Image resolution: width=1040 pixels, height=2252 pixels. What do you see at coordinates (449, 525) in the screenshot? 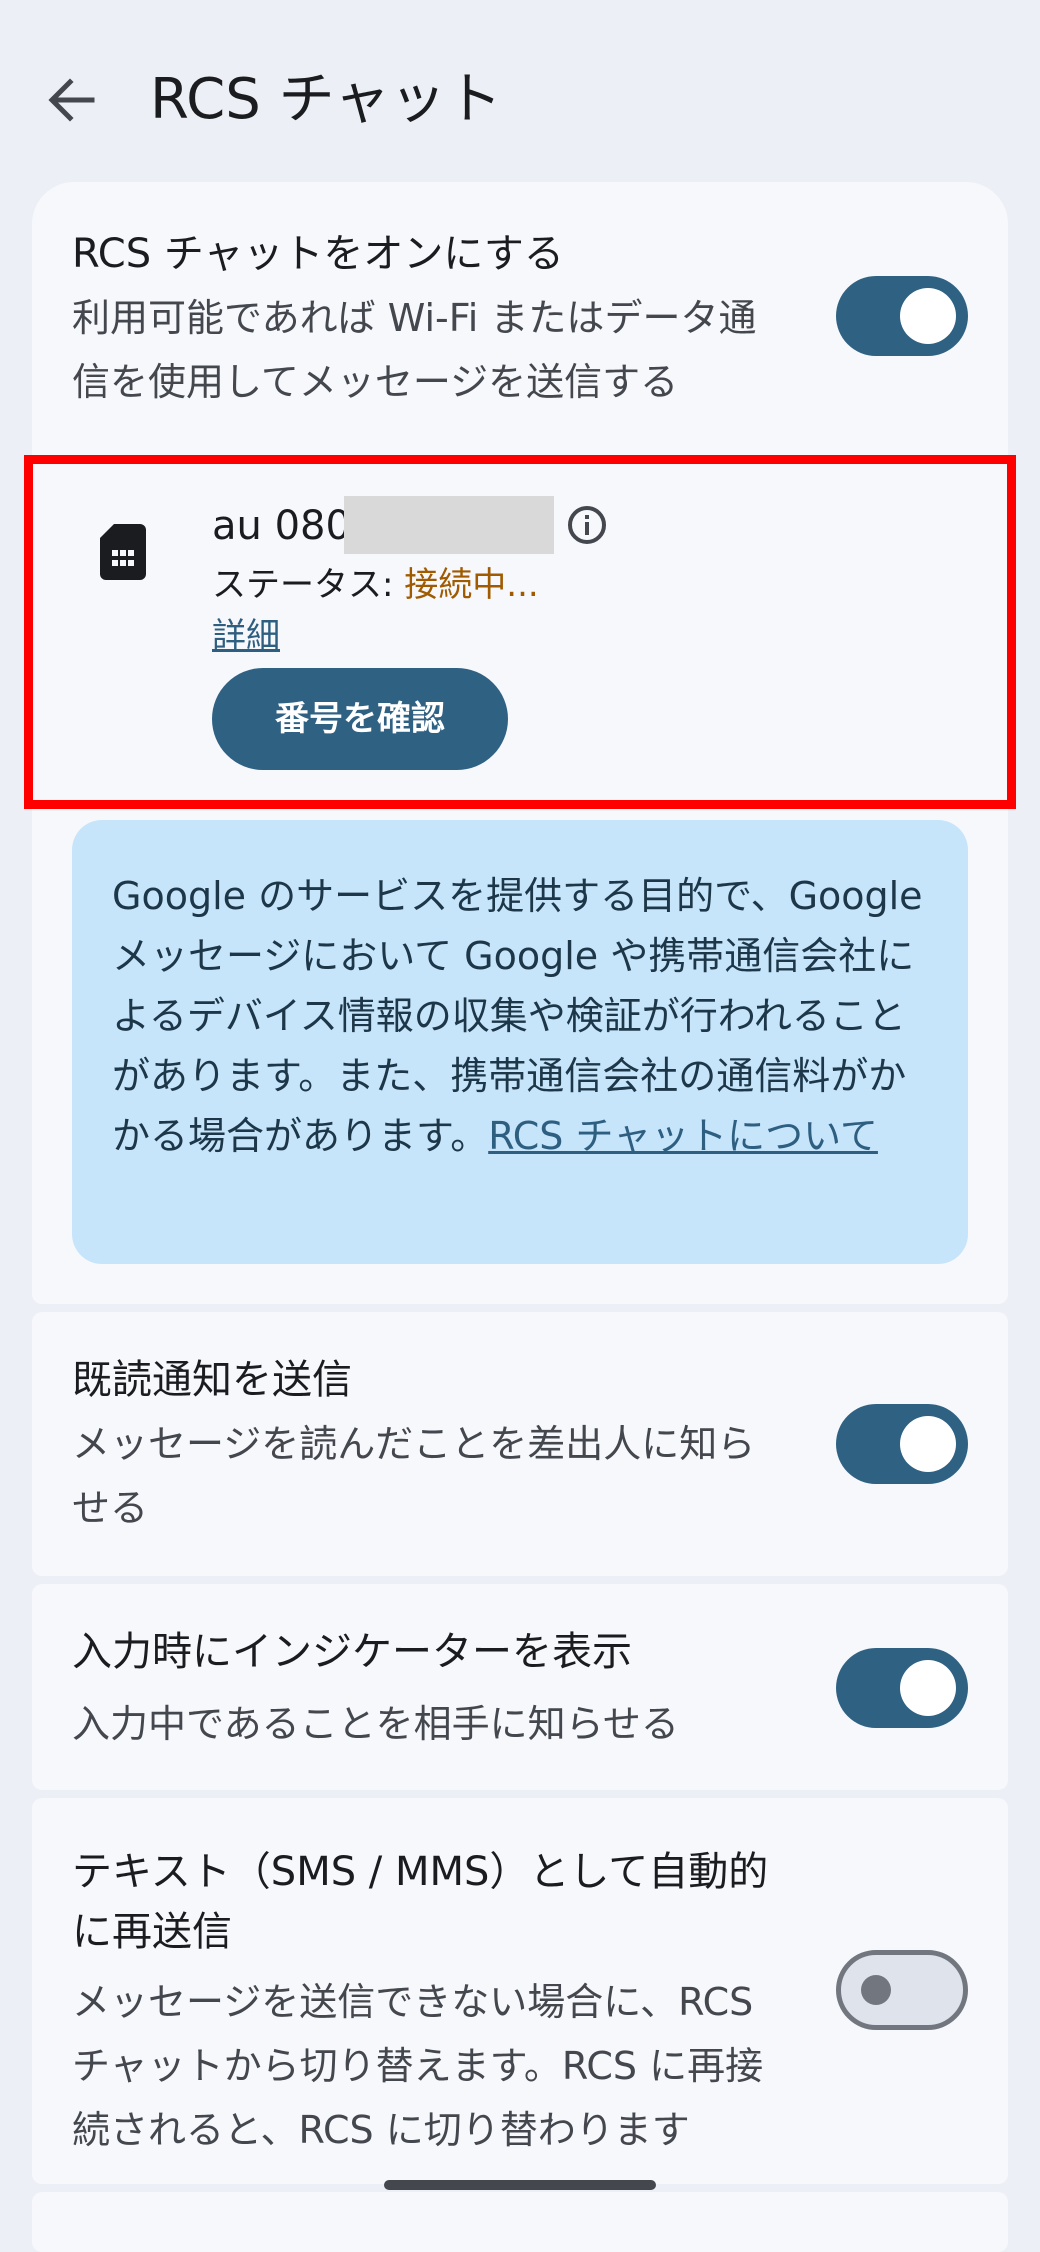
I see `redacted-phone-number` at bounding box center [449, 525].